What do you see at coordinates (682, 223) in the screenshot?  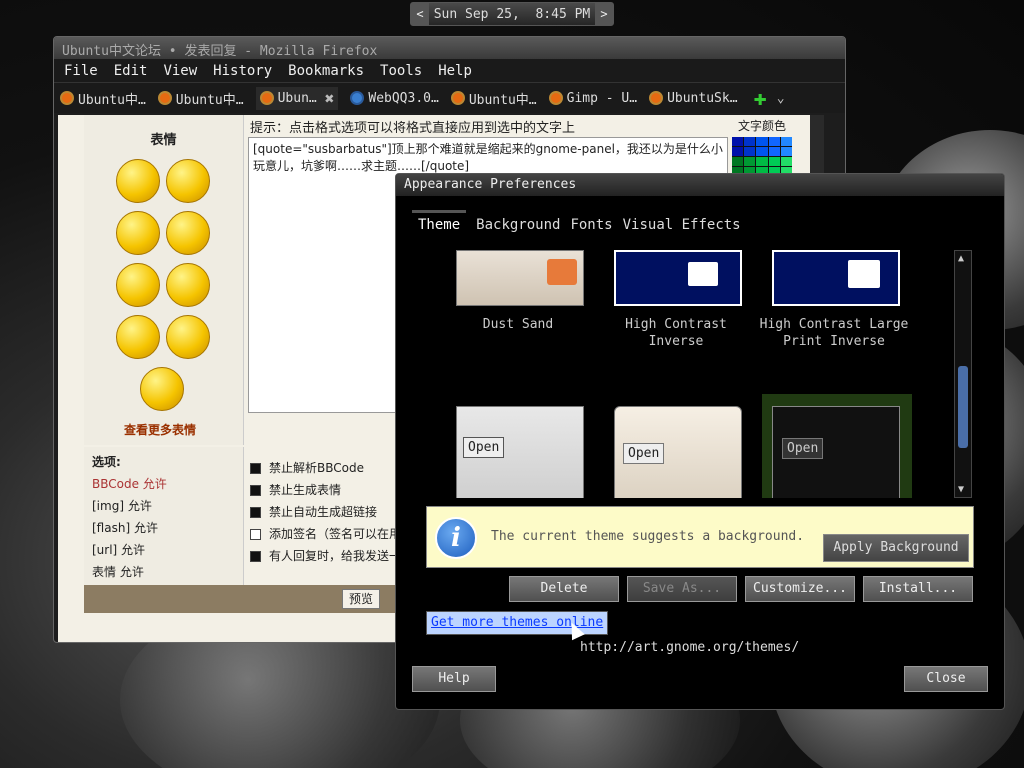 I see `tab-visual-effects: Visual Effects` at bounding box center [682, 223].